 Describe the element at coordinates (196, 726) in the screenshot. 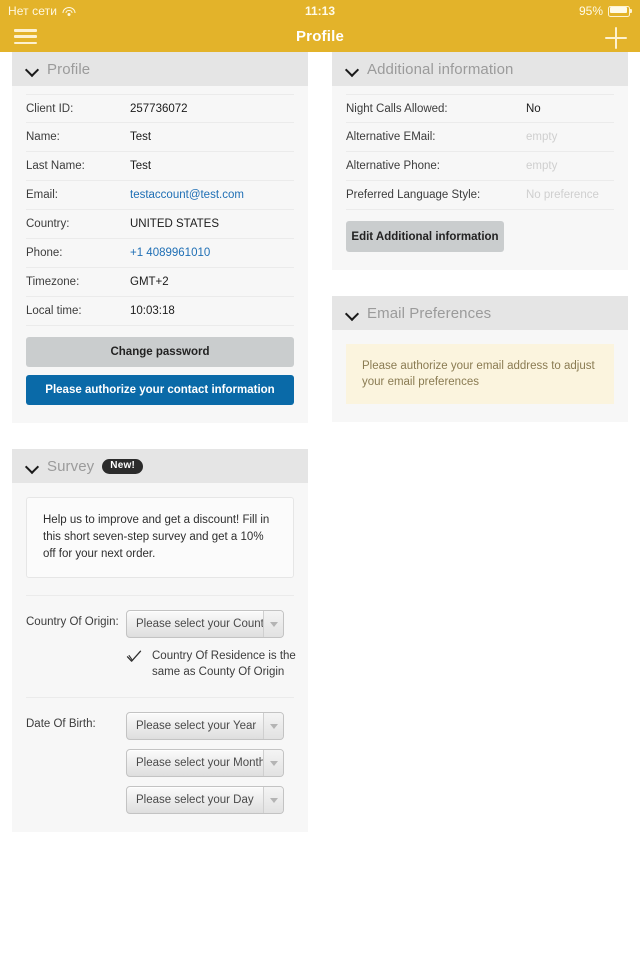

I see `birth-year-select-value: Please select your Year` at that location.